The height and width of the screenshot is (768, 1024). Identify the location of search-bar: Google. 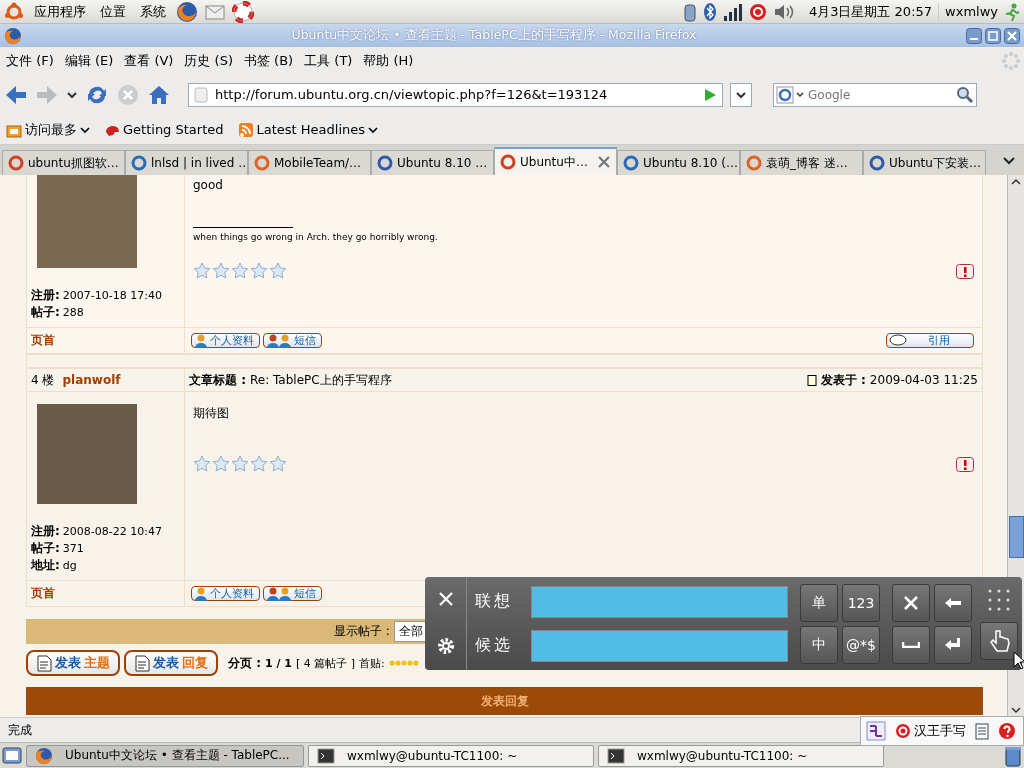
(875, 94).